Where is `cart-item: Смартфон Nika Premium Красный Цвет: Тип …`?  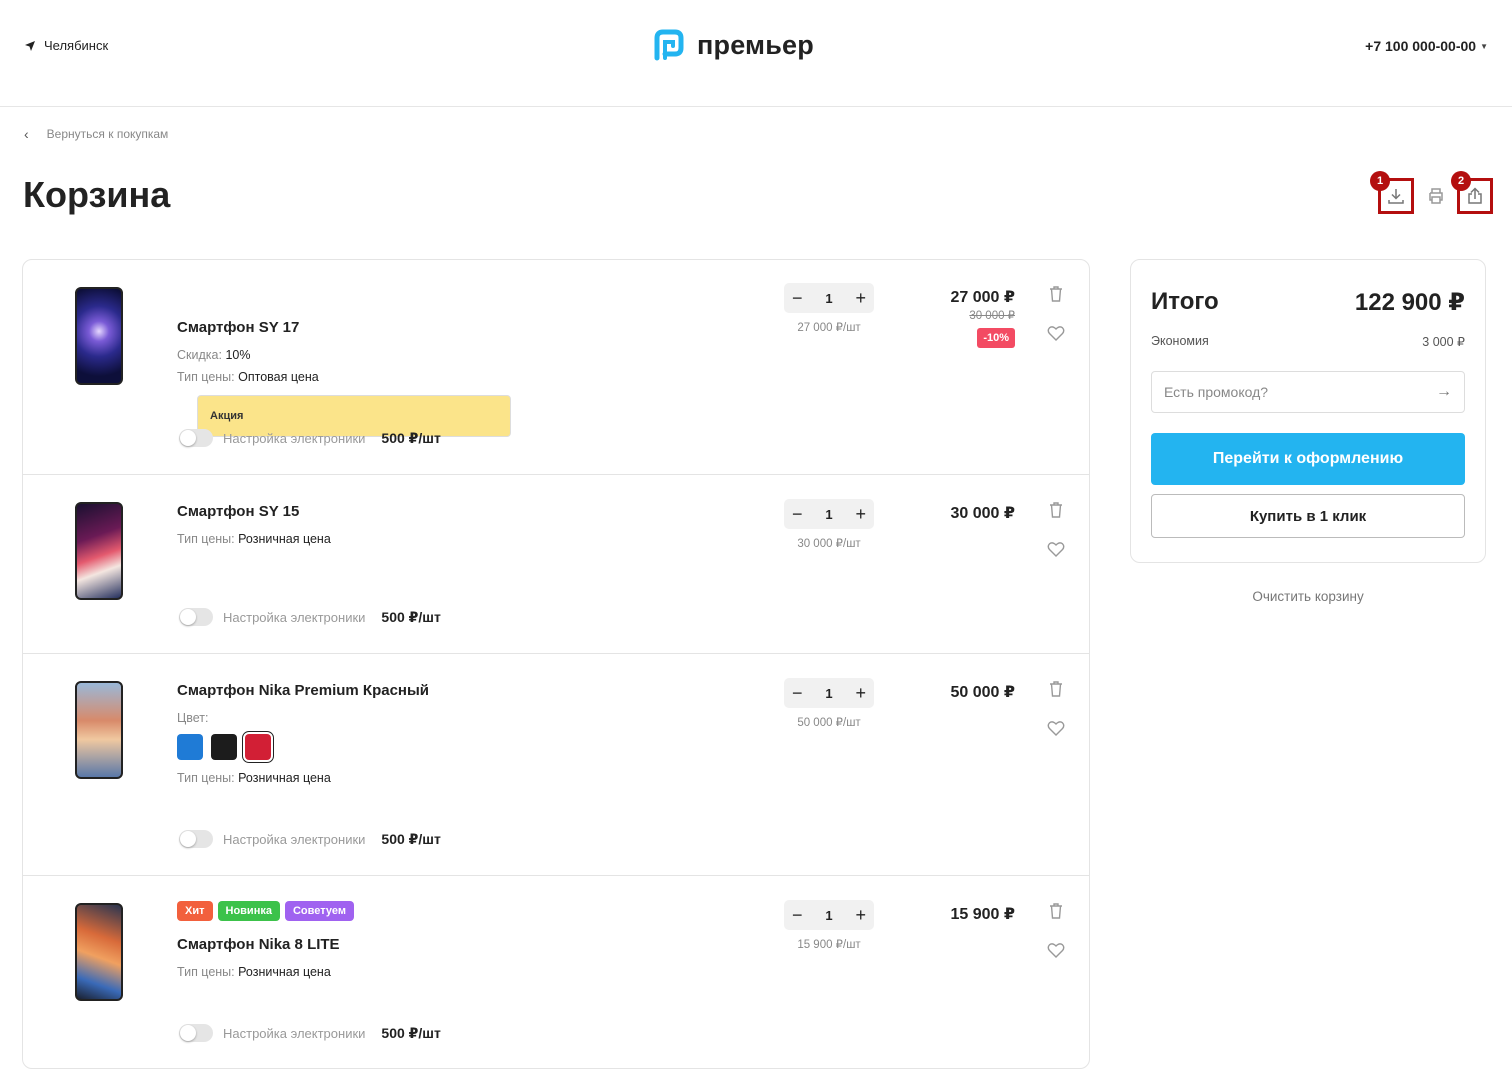 cart-item: Смартфон Nika Premium Красный Цвет: Тип … is located at coordinates (556, 765).